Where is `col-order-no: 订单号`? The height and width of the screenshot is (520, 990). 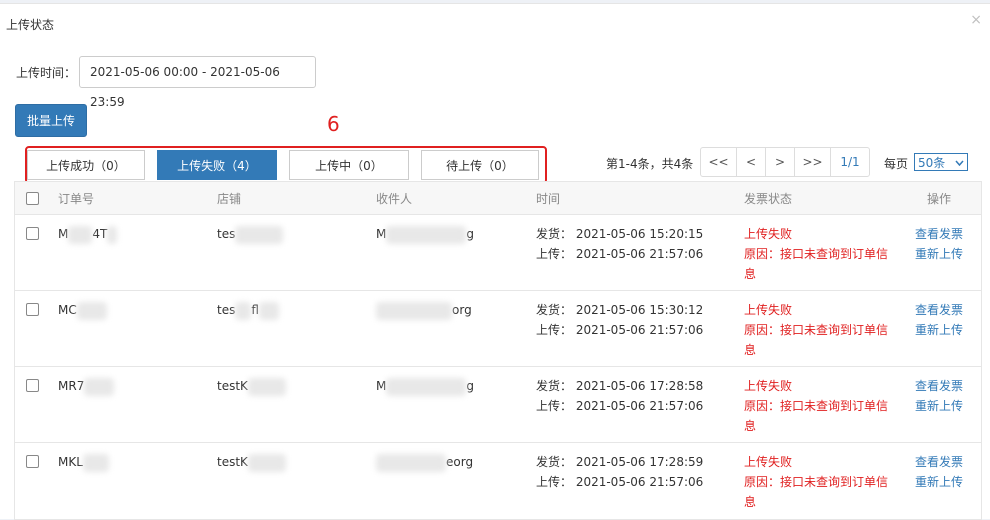 col-order-no: 订单号 is located at coordinates (76, 198).